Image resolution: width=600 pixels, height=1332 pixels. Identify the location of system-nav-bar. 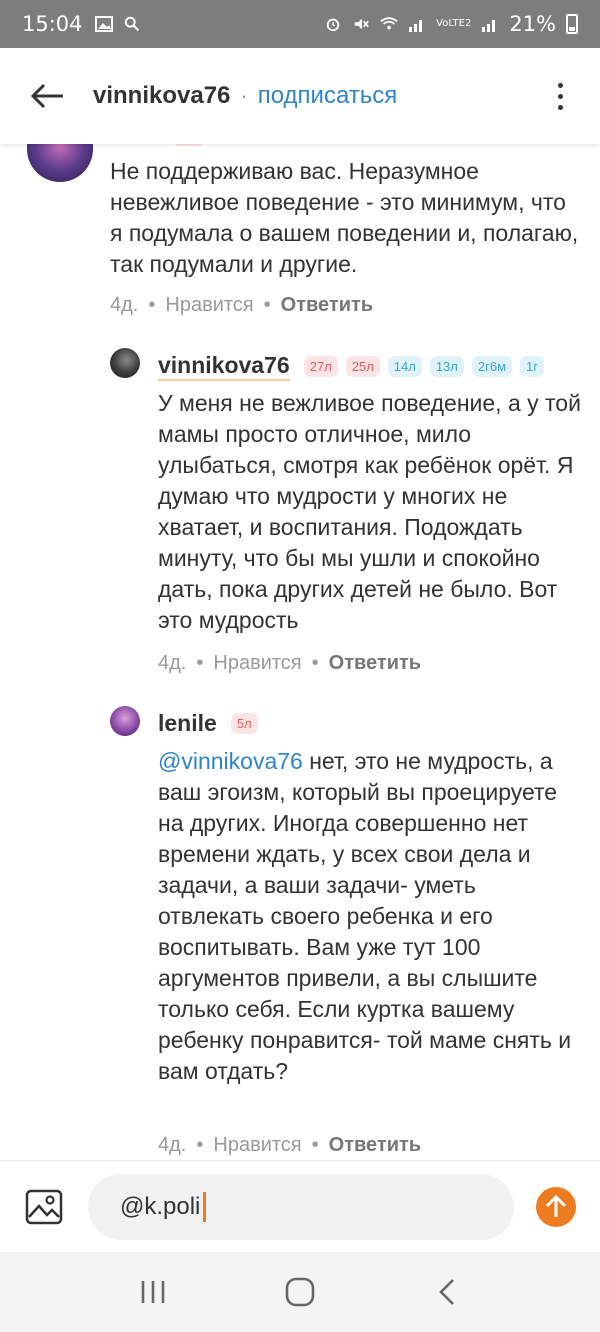
(300, 1292).